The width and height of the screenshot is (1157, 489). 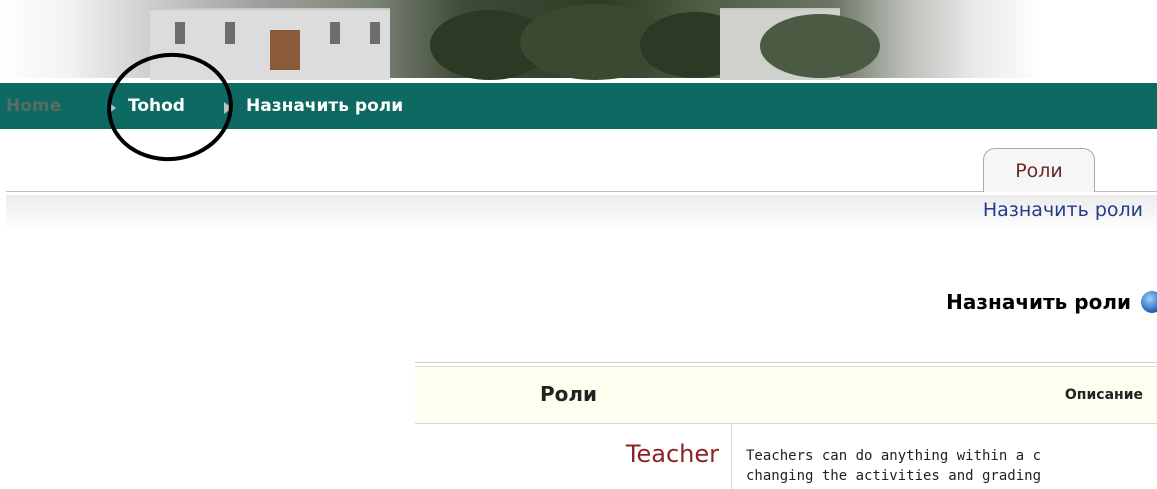 What do you see at coordinates (156, 106) in the screenshot?
I see `breadcrumb-course-link: Tohod` at bounding box center [156, 106].